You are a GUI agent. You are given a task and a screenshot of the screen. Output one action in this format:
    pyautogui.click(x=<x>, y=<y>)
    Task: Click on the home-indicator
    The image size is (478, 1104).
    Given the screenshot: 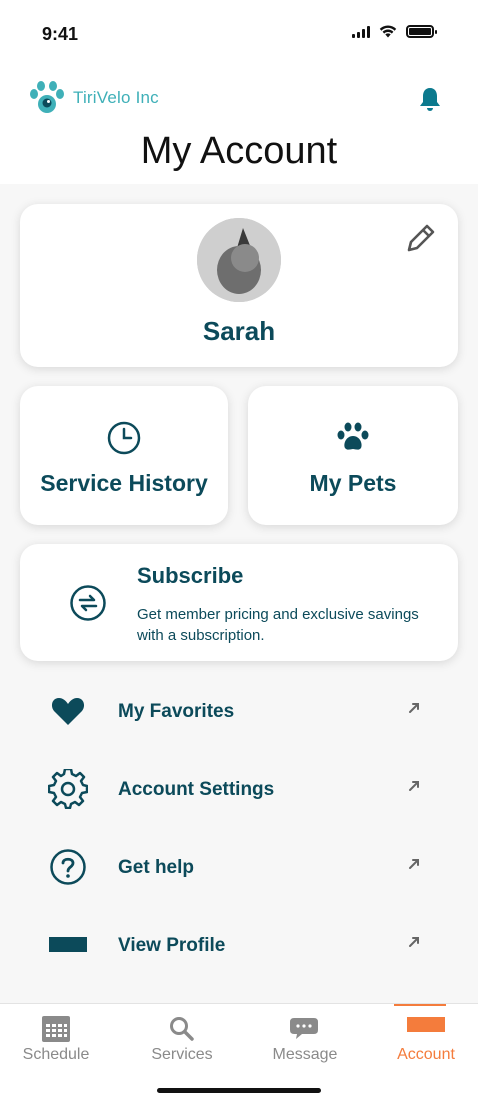 What is the action you would take?
    pyautogui.click(x=239, y=1090)
    